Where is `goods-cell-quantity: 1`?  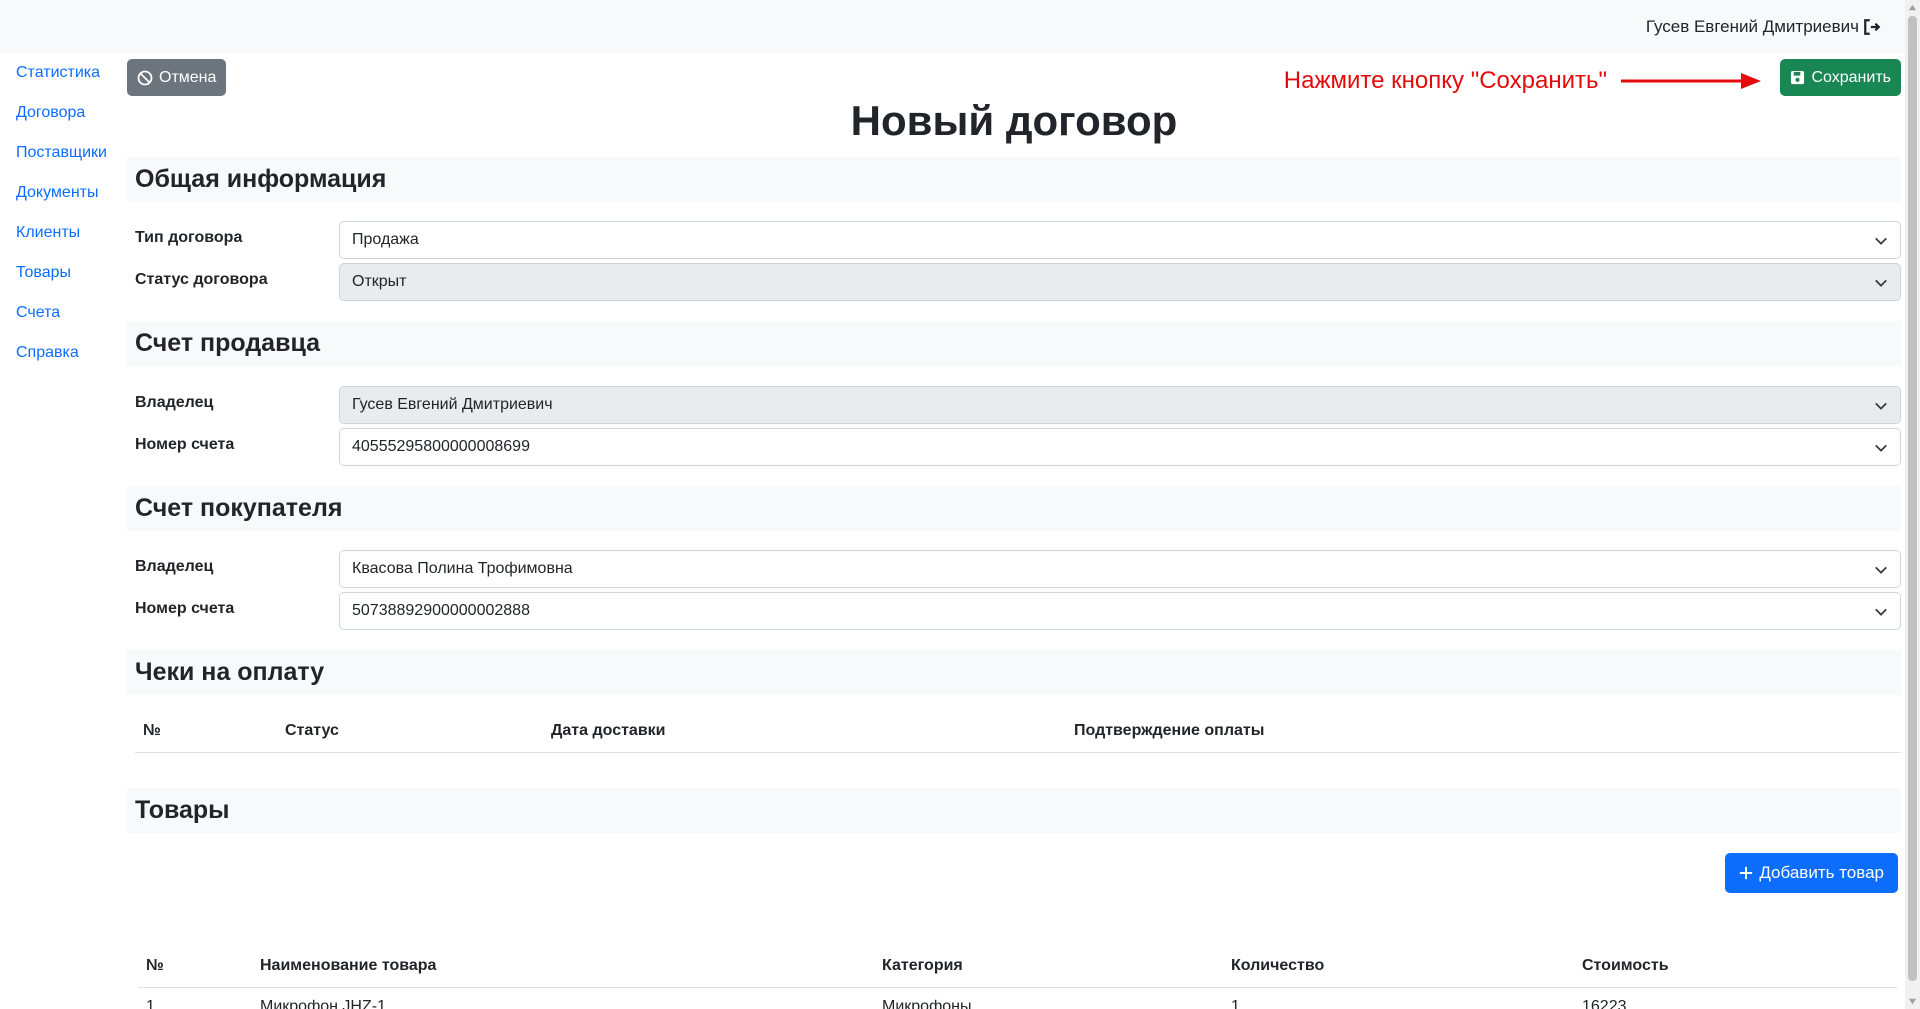 goods-cell-quantity: 1 is located at coordinates (1398, 998).